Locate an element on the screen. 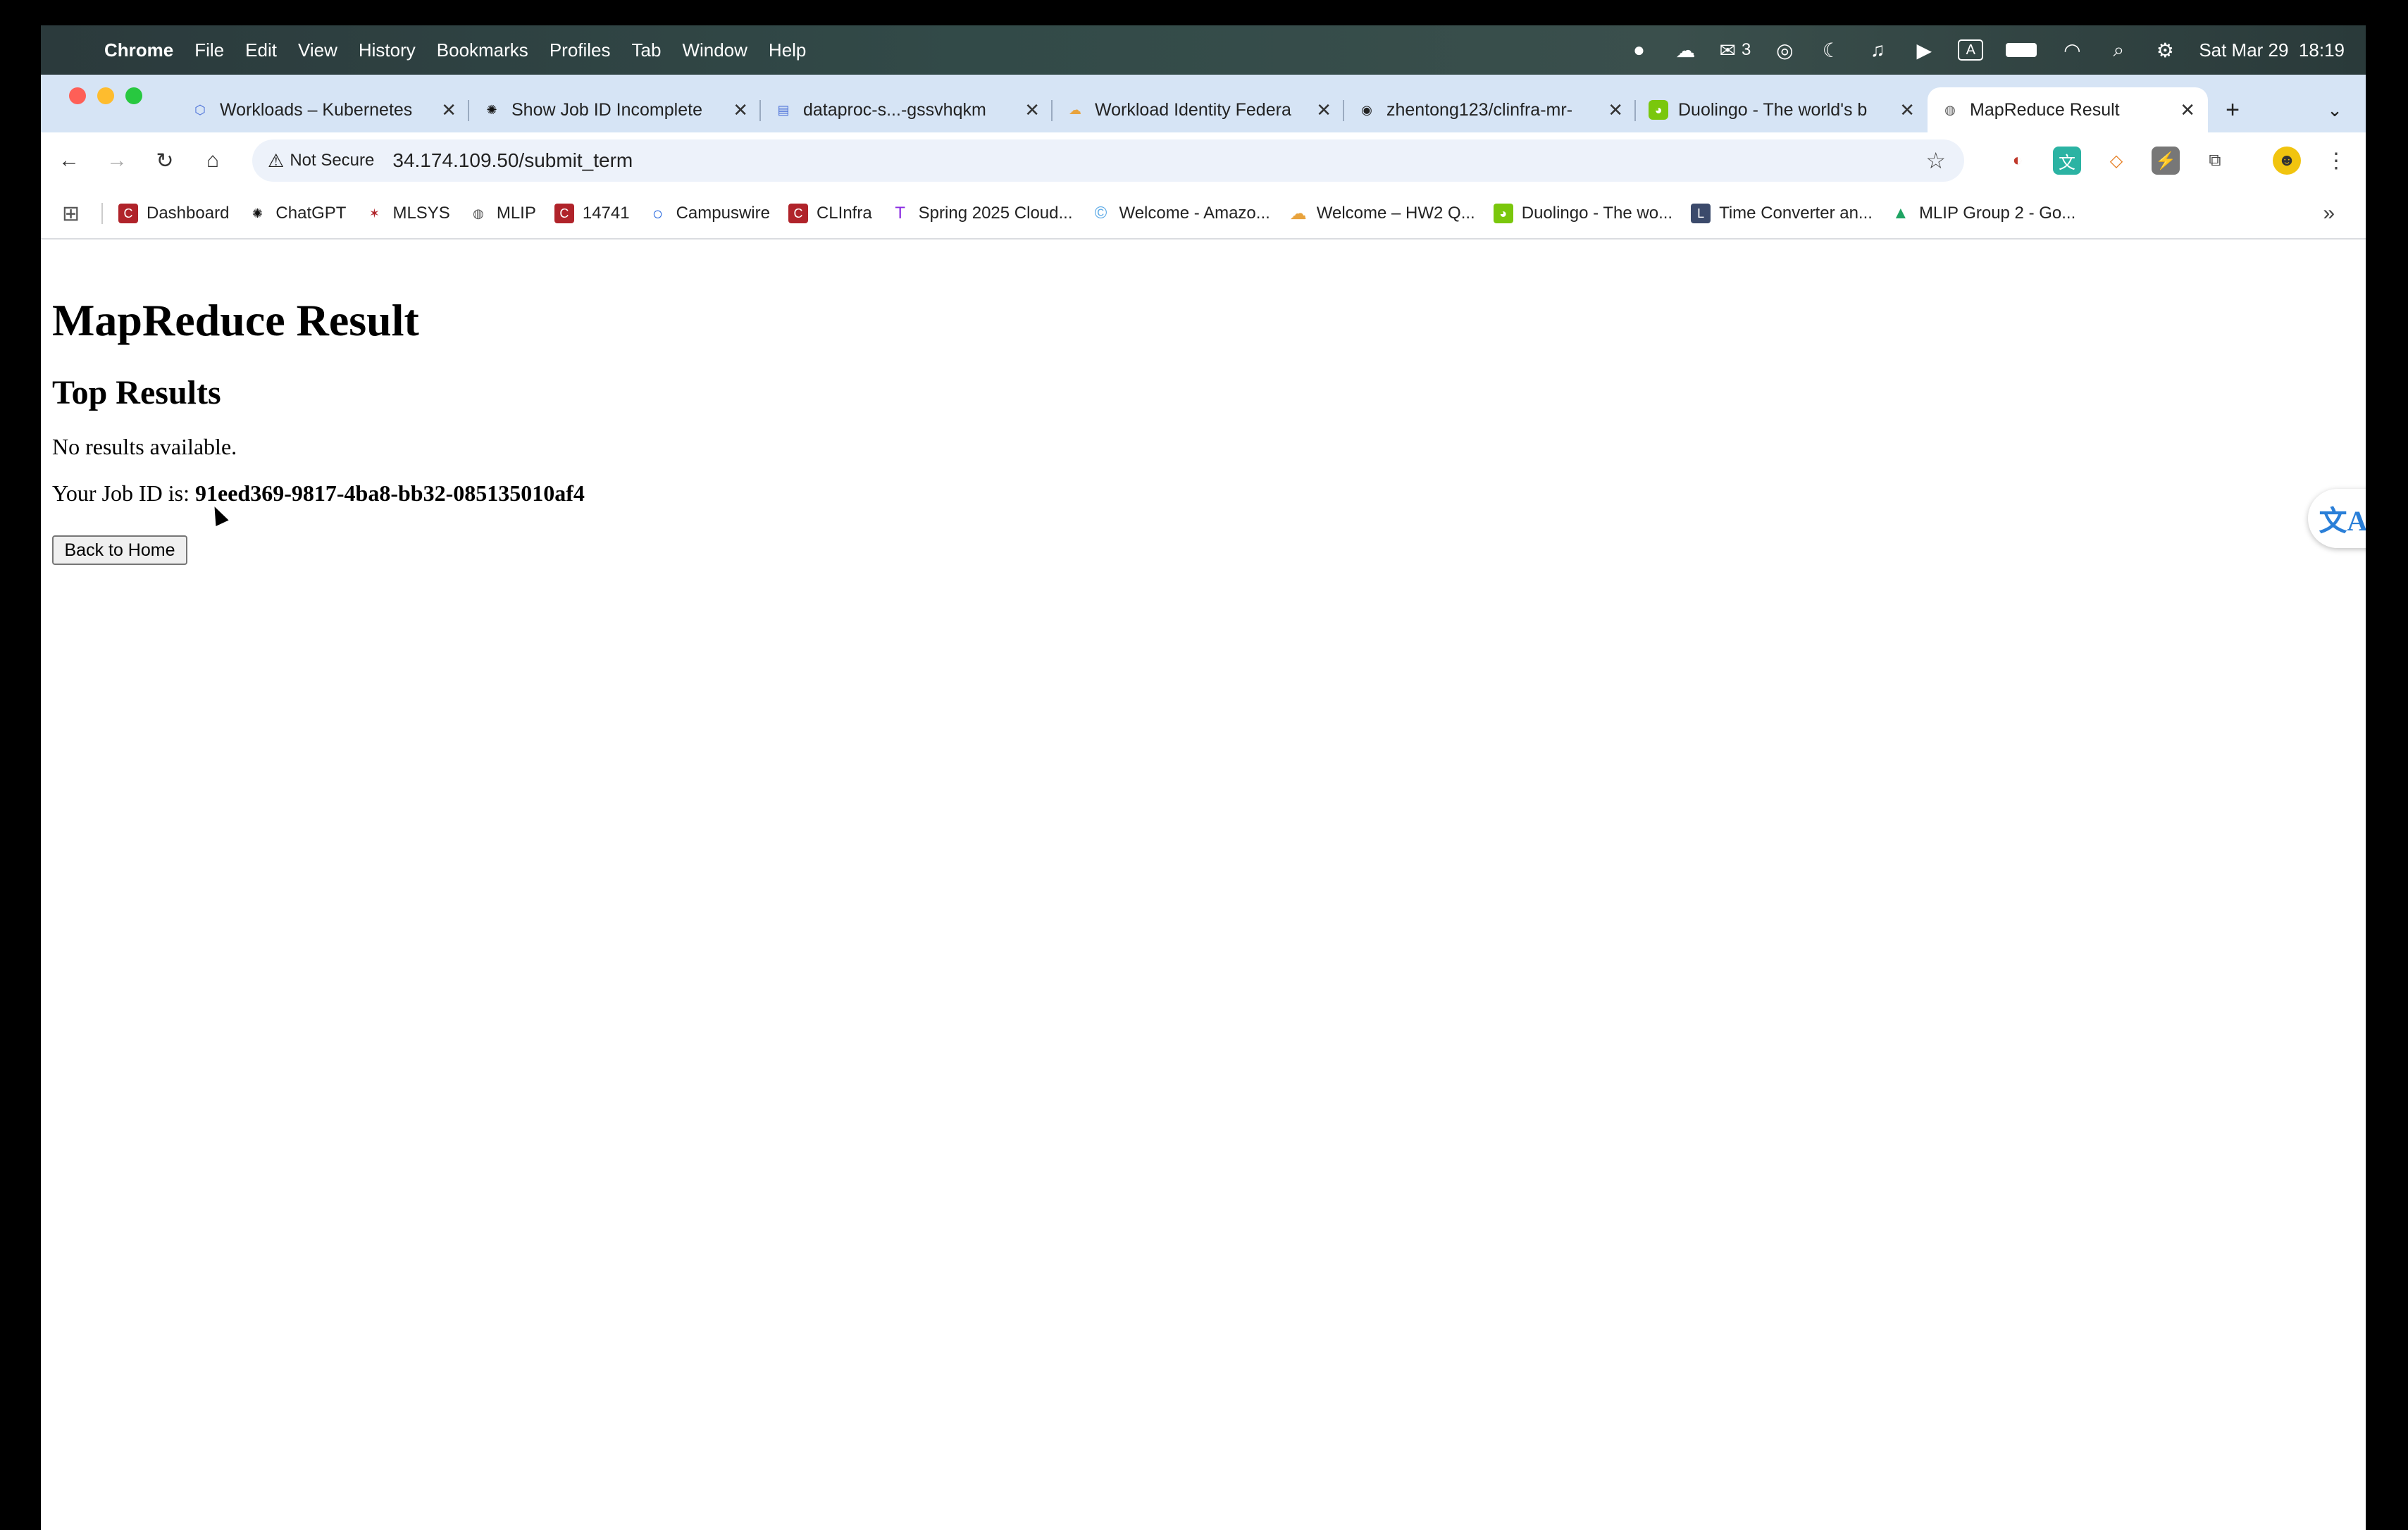 The height and width of the screenshot is (1530, 2408). more-bookmarks-icon: » is located at coordinates (2329, 213).